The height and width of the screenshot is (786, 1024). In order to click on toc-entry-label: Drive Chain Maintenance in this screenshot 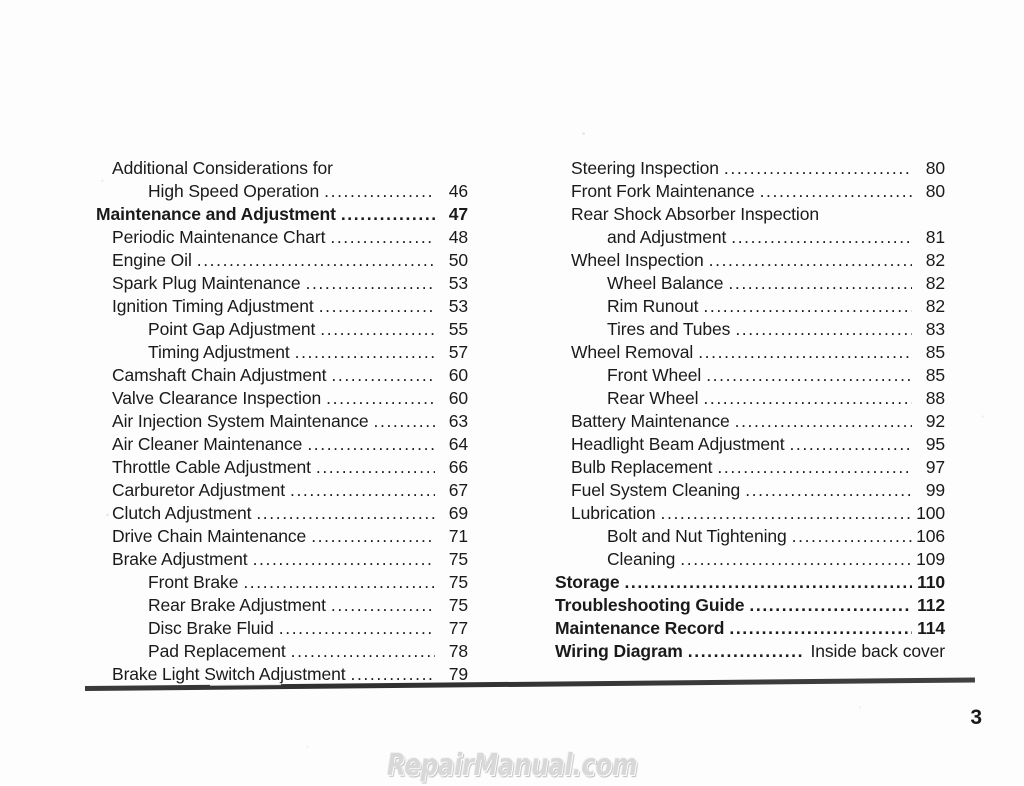, I will do `click(209, 536)`.